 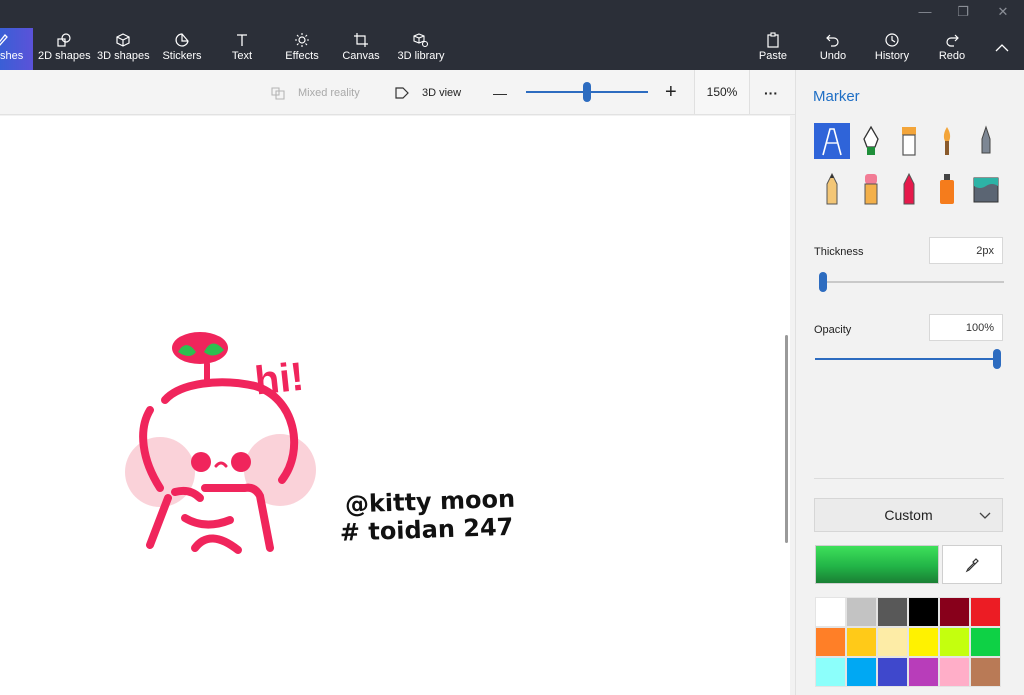 What do you see at coordinates (773, 40) in the screenshot?
I see `paste-icon` at bounding box center [773, 40].